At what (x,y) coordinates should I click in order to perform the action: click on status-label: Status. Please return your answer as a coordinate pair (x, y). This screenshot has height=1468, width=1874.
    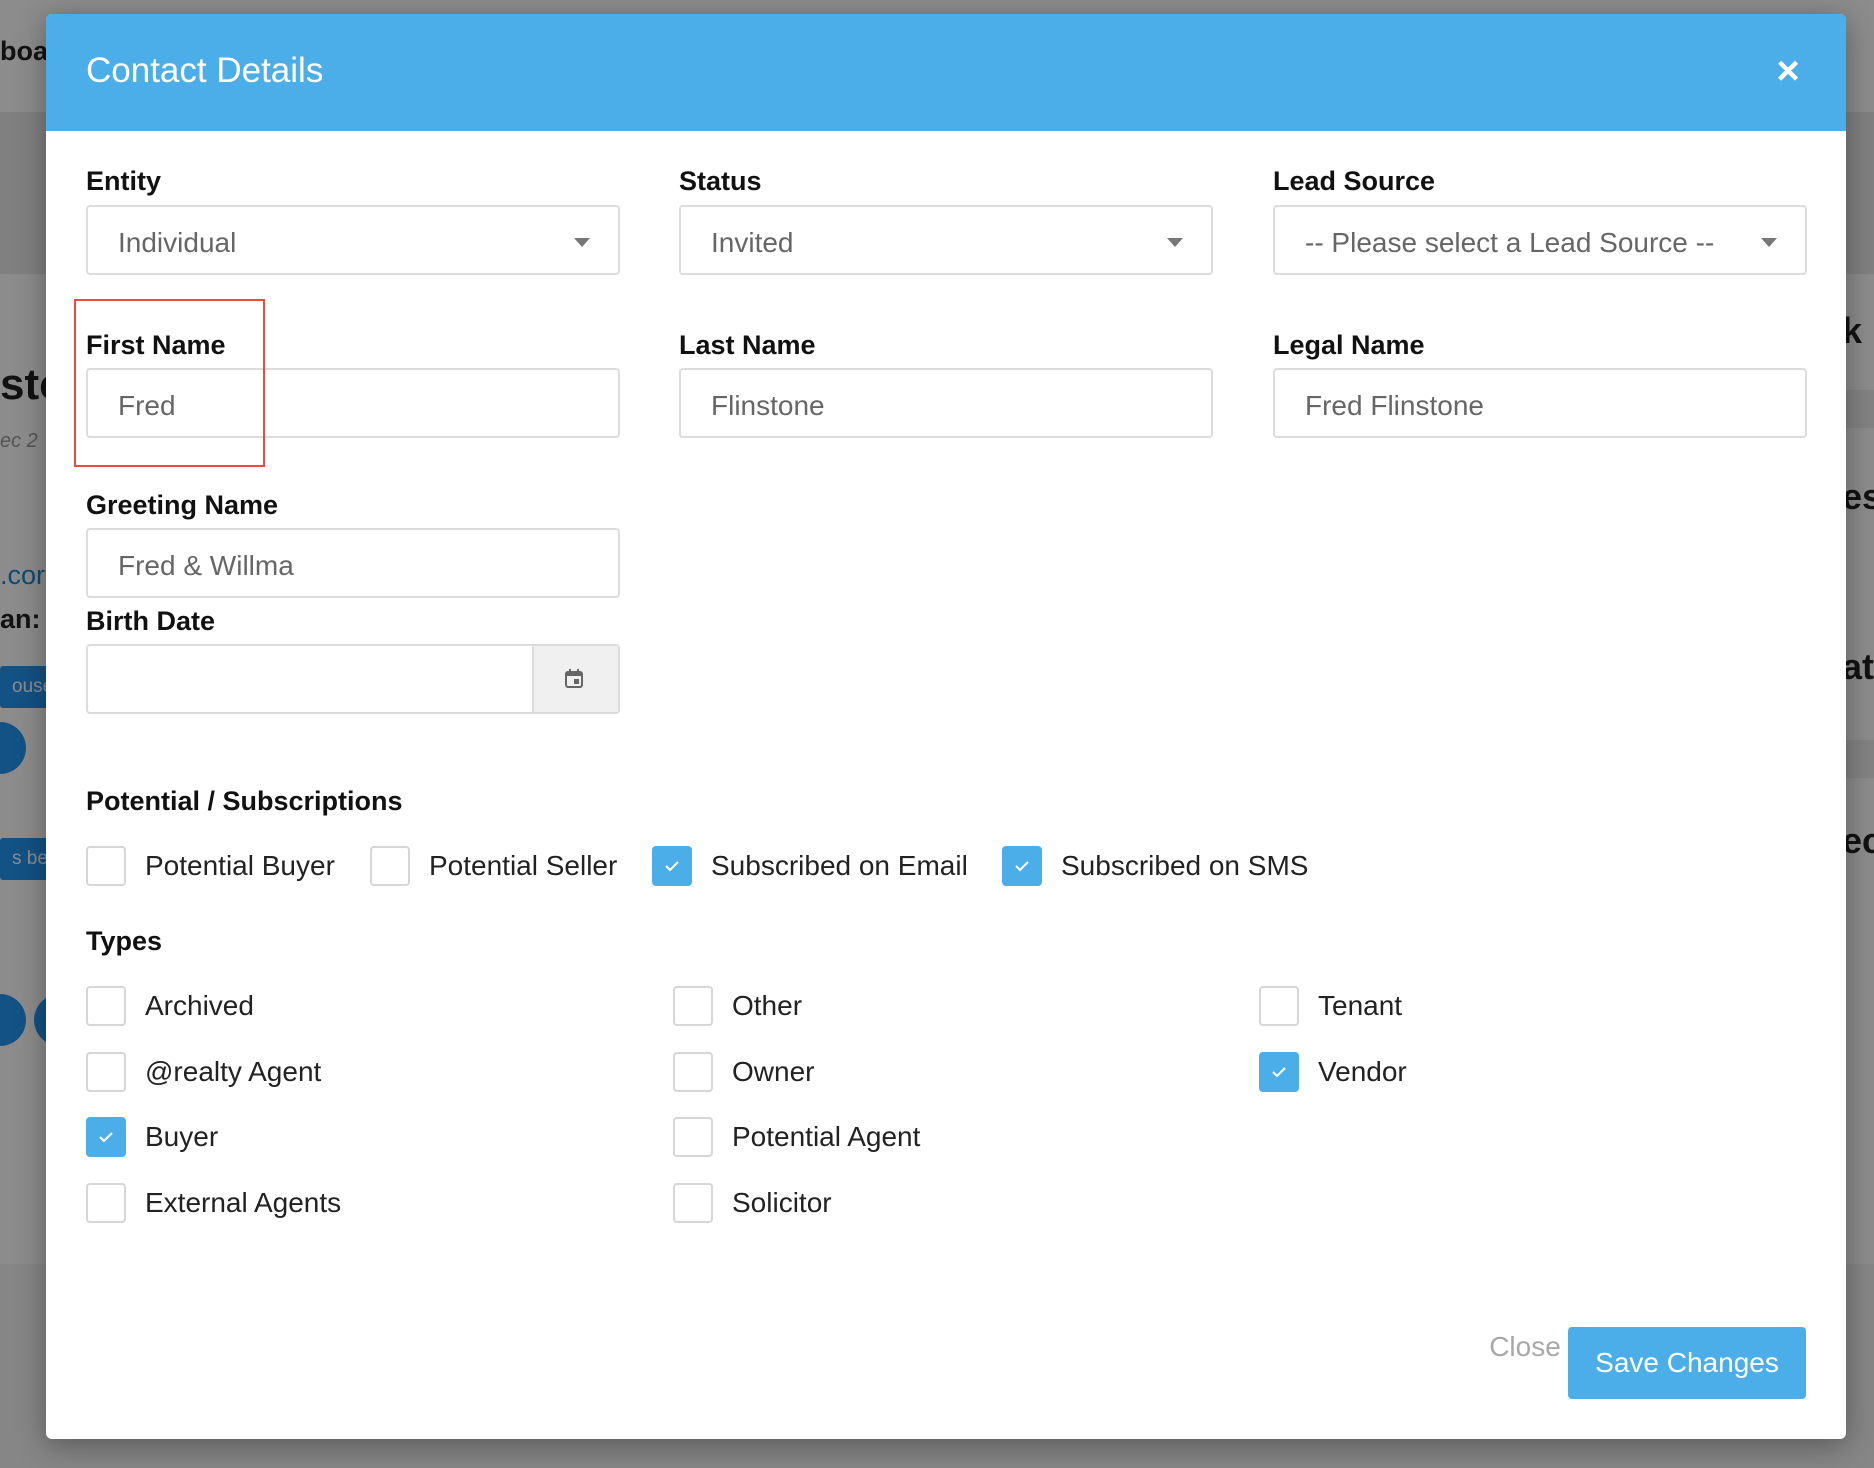
    Looking at the image, I should click on (720, 181).